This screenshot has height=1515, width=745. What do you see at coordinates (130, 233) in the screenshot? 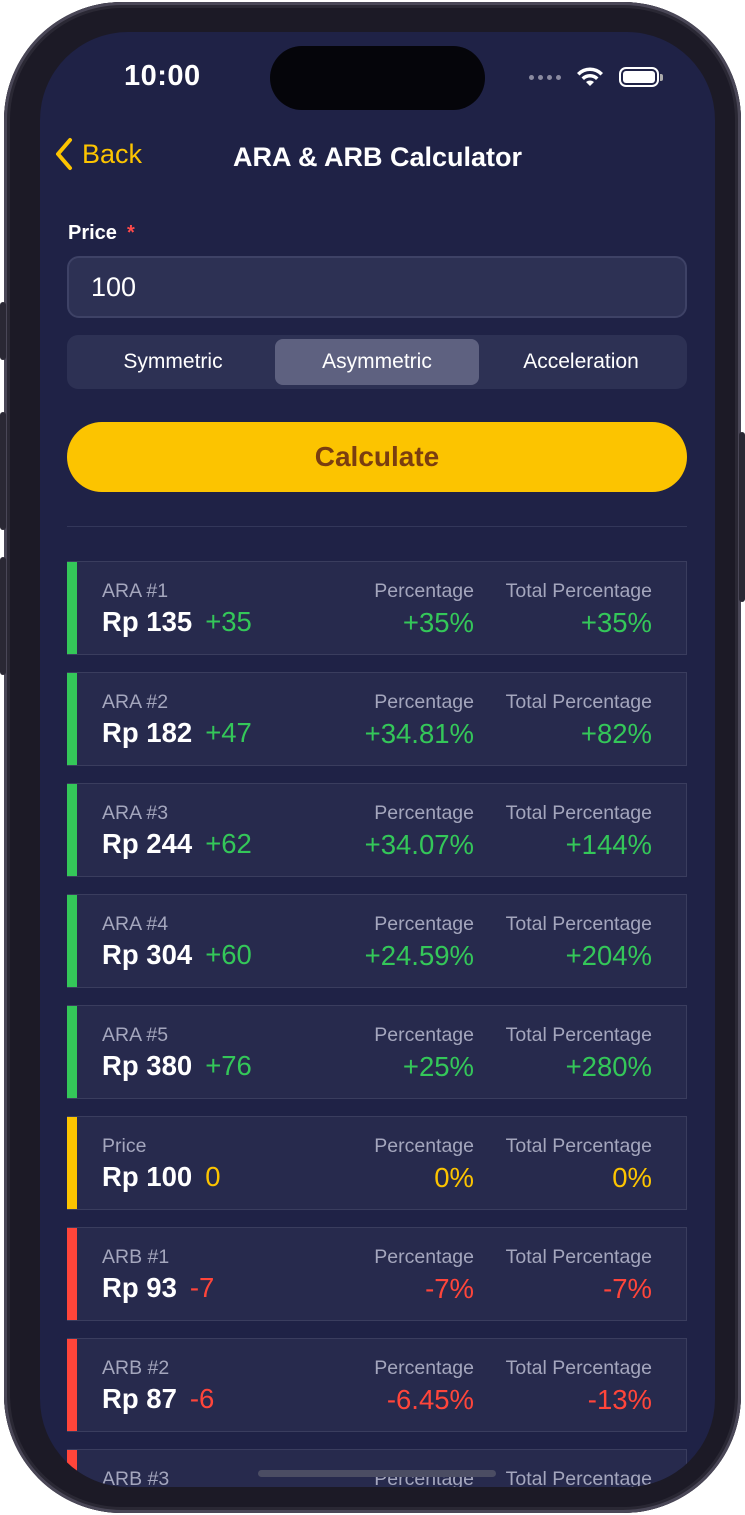
I see `required-marker: *` at bounding box center [130, 233].